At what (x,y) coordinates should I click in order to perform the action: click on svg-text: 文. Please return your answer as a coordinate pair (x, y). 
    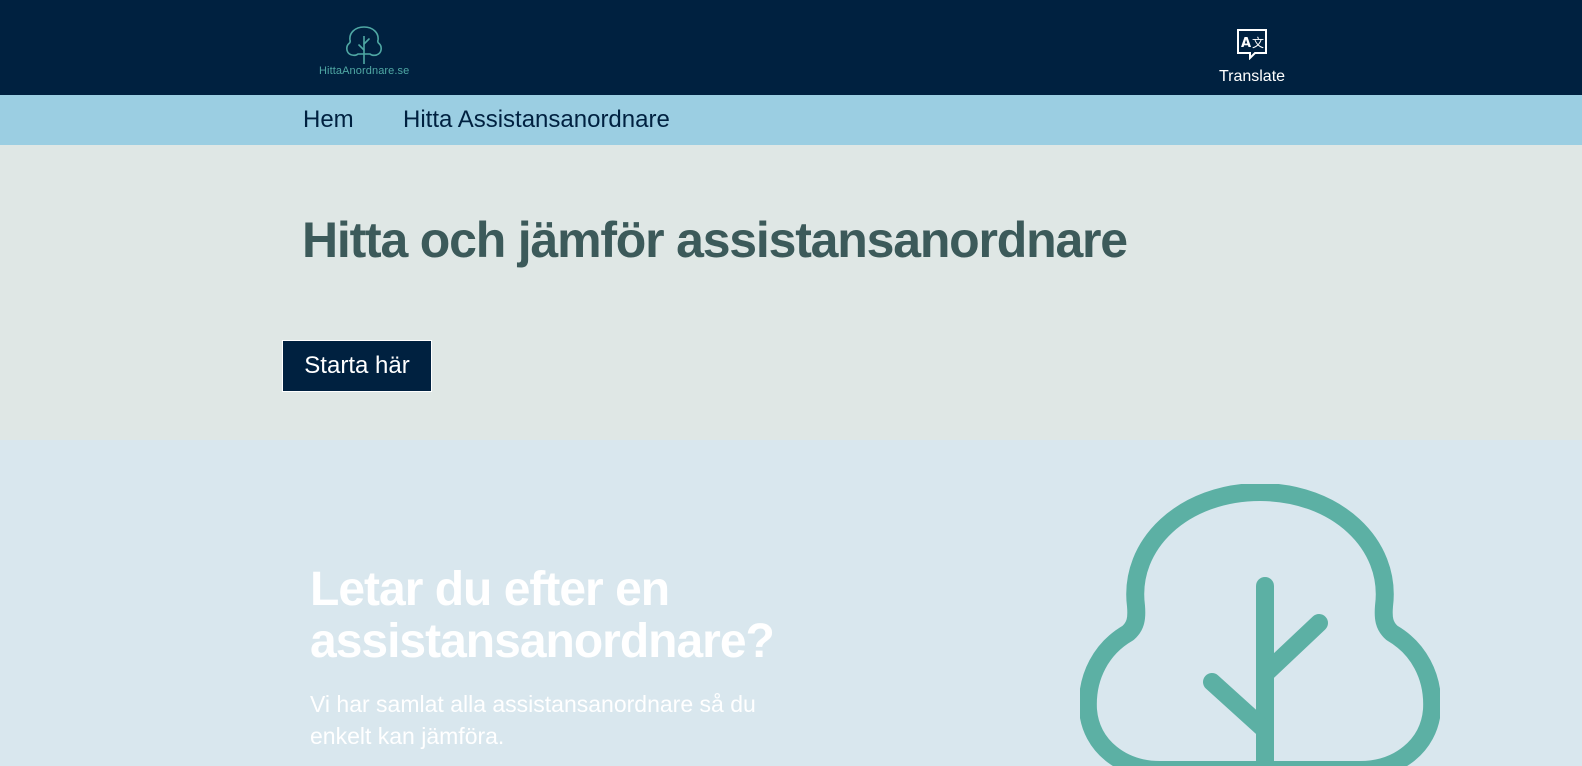
    Looking at the image, I should click on (1258, 42).